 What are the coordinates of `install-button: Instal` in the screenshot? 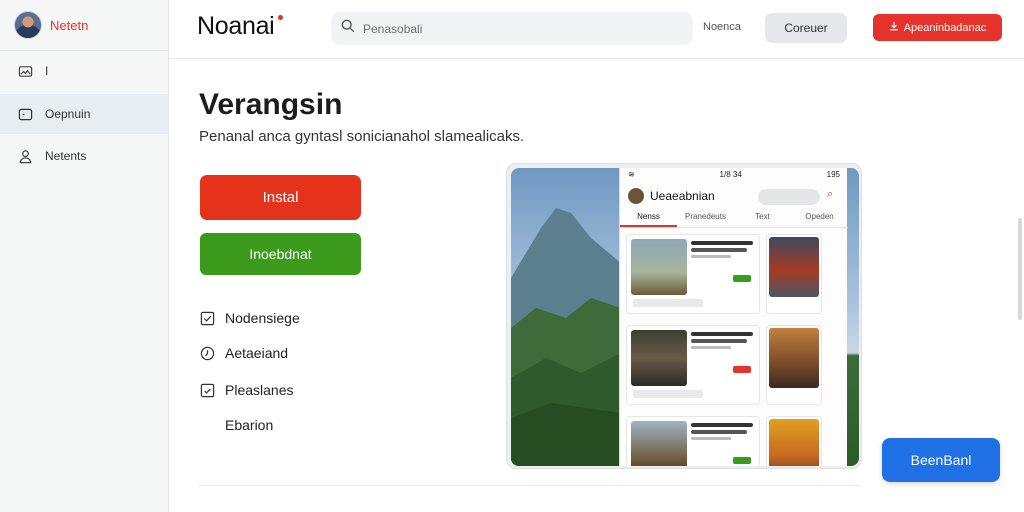 It's located at (280, 197).